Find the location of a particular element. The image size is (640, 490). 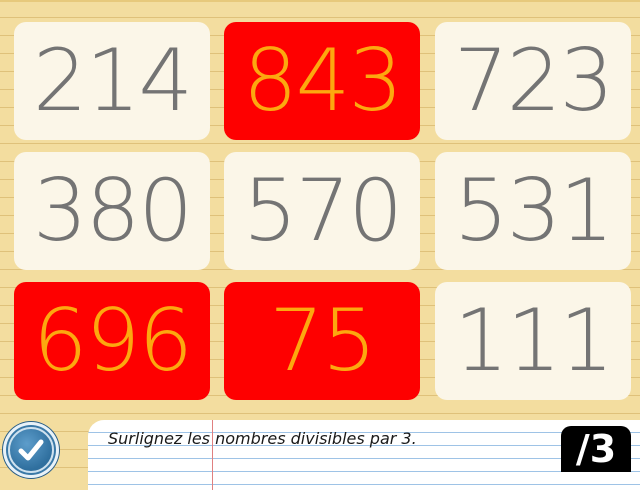

tile-value: 380 is located at coordinates (112, 211).